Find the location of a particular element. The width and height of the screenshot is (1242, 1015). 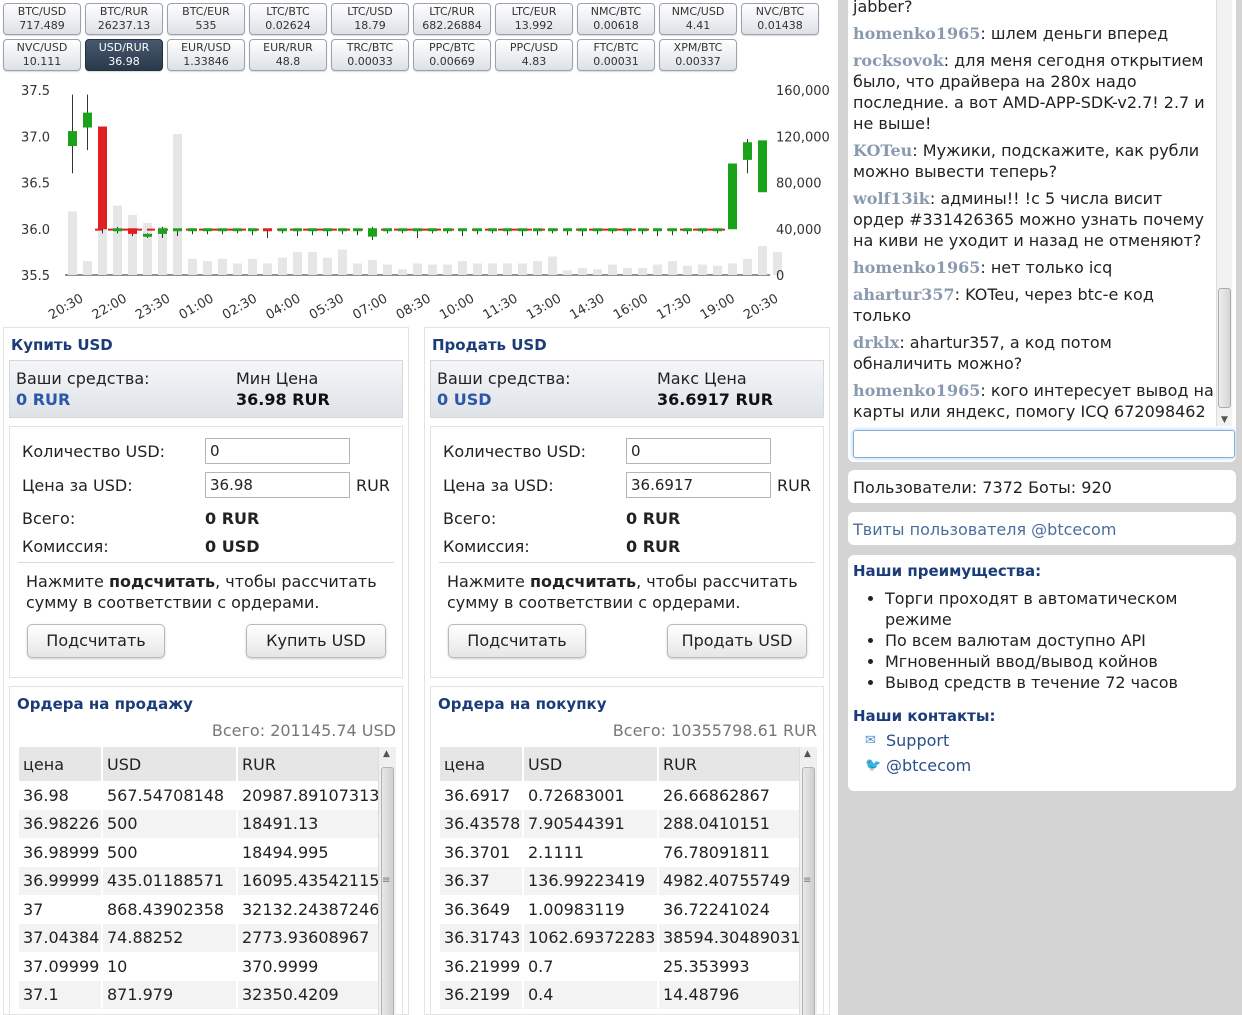

pair-button-ftc-btc: FTC/BTC 0.00031 is located at coordinates (616, 55).